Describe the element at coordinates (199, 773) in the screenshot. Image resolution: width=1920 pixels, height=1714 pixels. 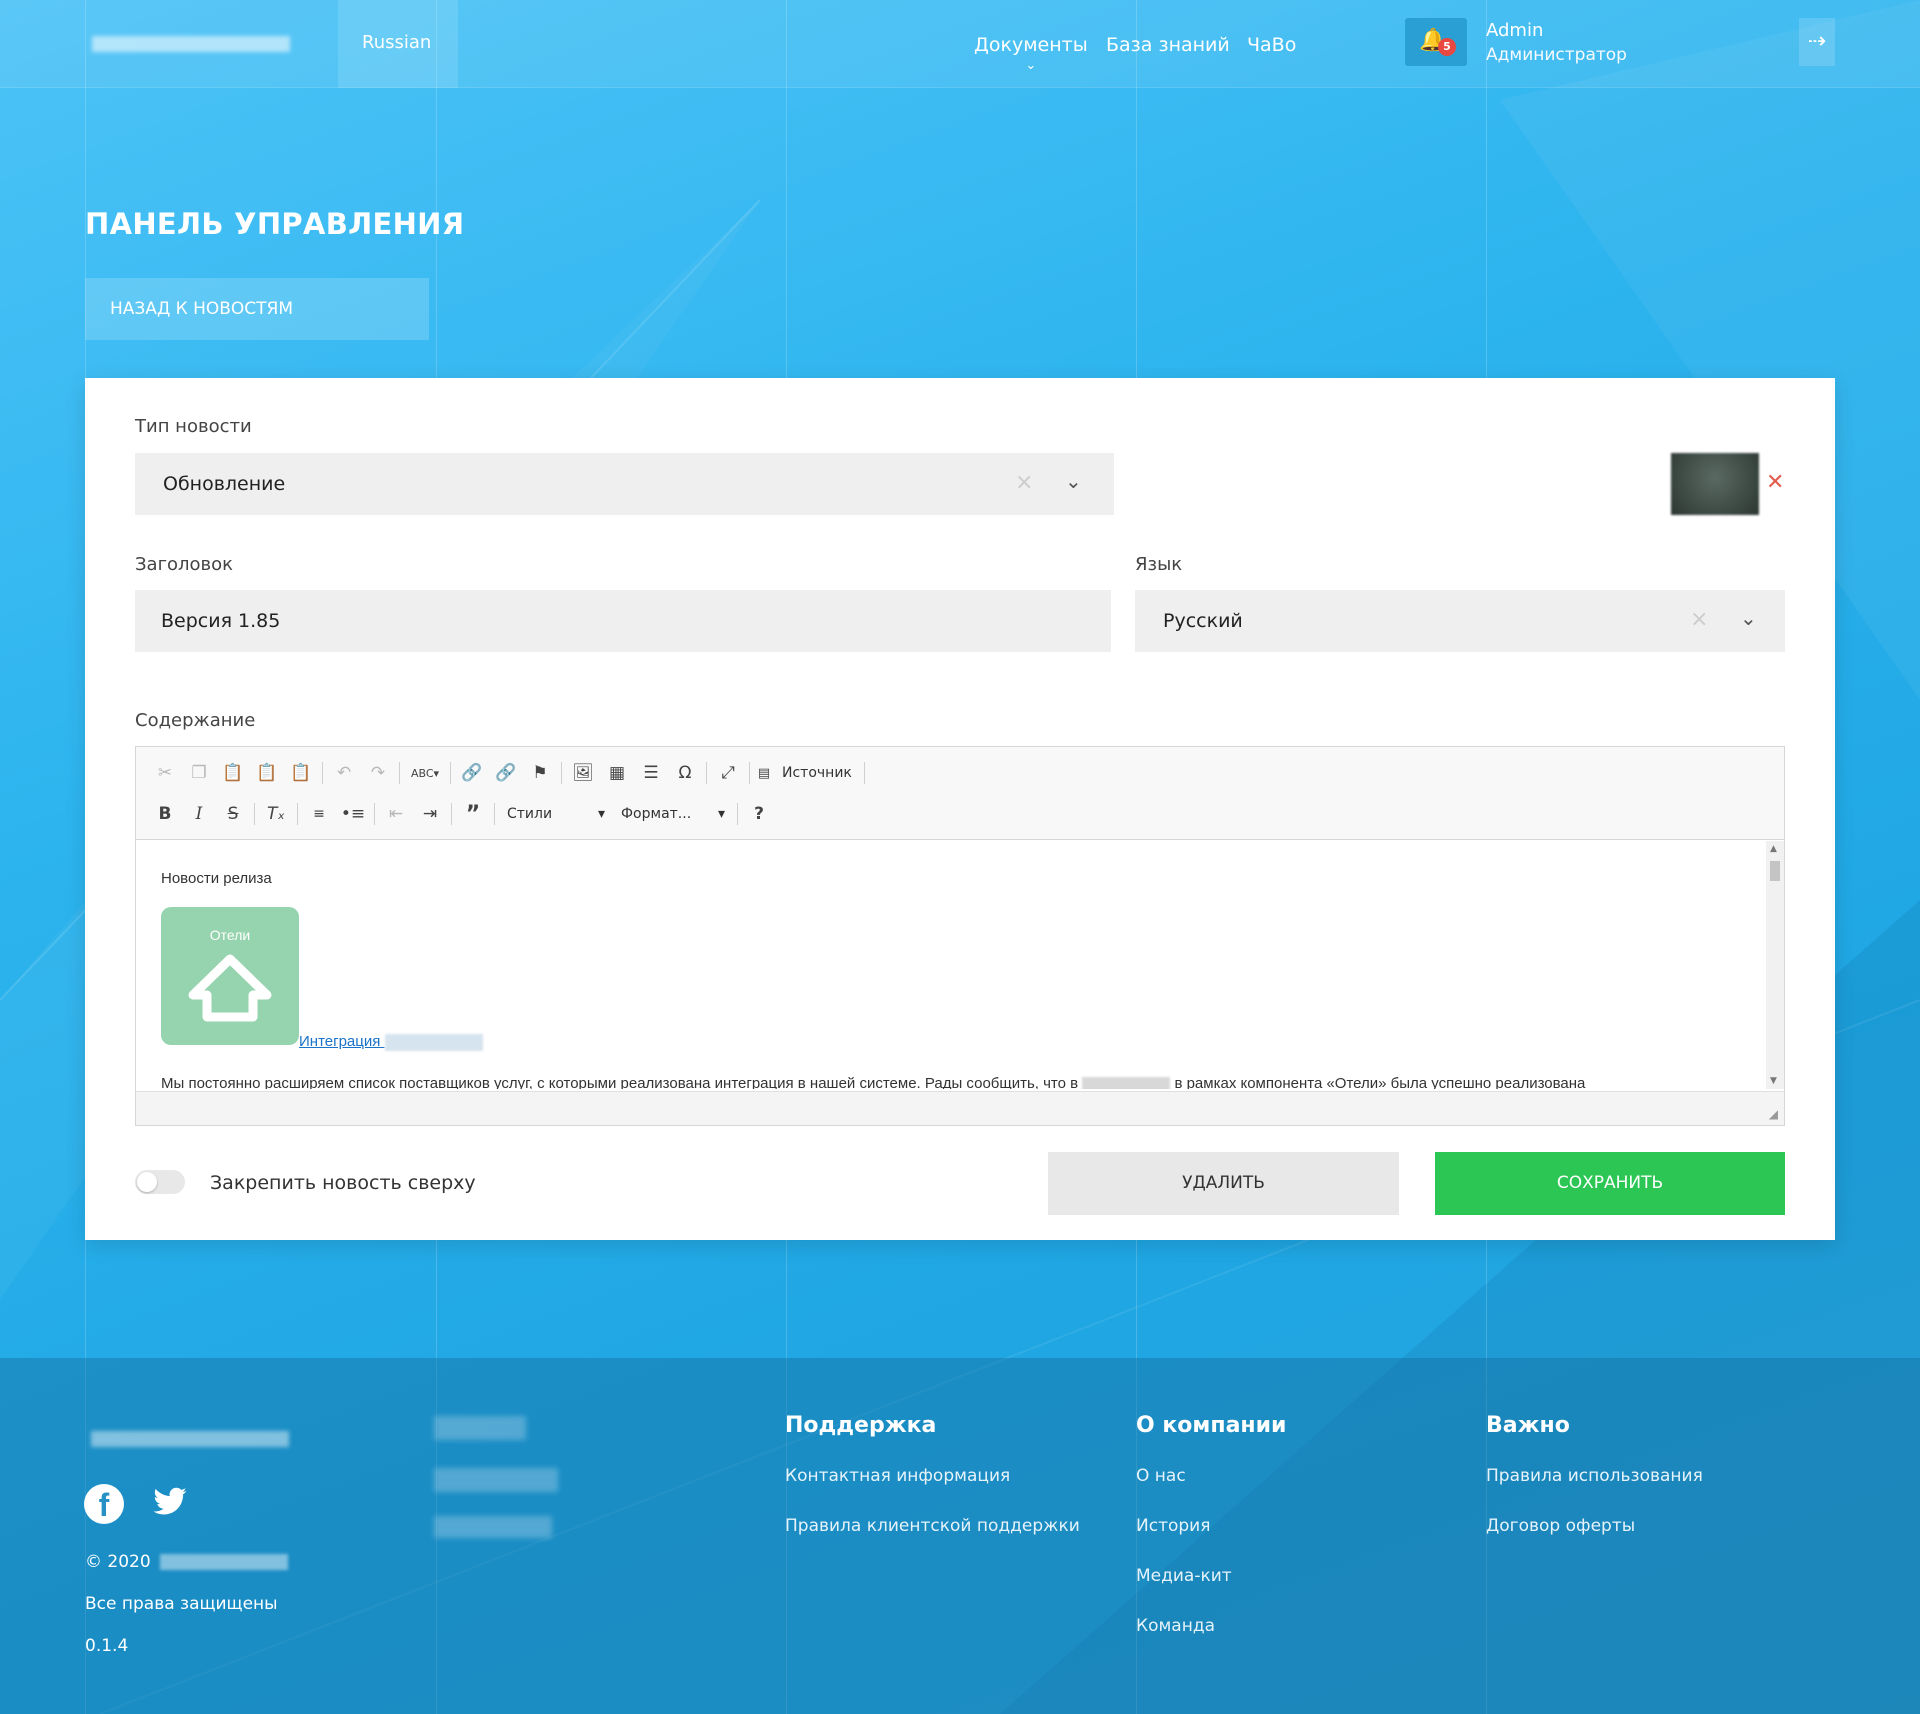
I see `copy-icon: ❐` at that location.